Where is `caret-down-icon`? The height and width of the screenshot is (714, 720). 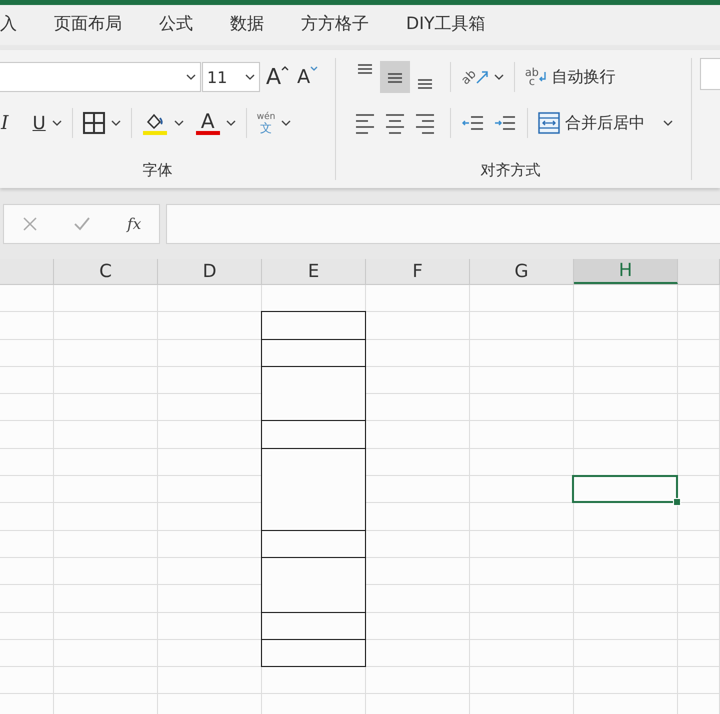
caret-down-icon is located at coordinates (314, 69).